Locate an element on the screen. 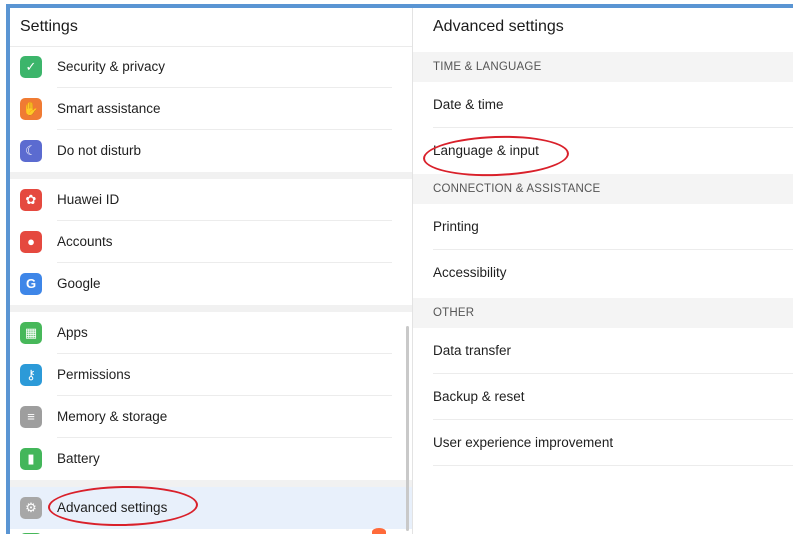  sidebar-item-accounts: ● Accounts is located at coordinates (211, 242).